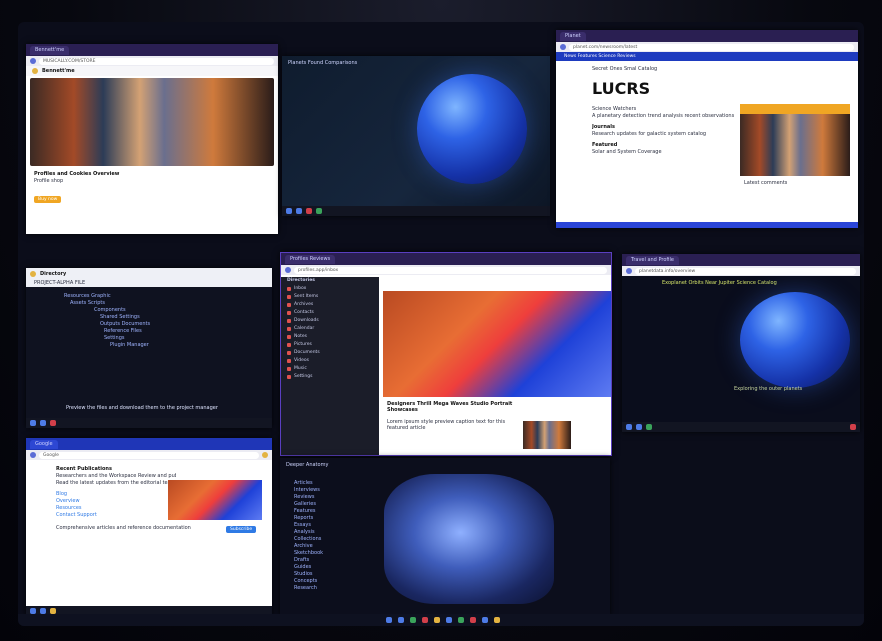  What do you see at coordinates (44, 444) in the screenshot?
I see `tab-google: Google` at bounding box center [44, 444].